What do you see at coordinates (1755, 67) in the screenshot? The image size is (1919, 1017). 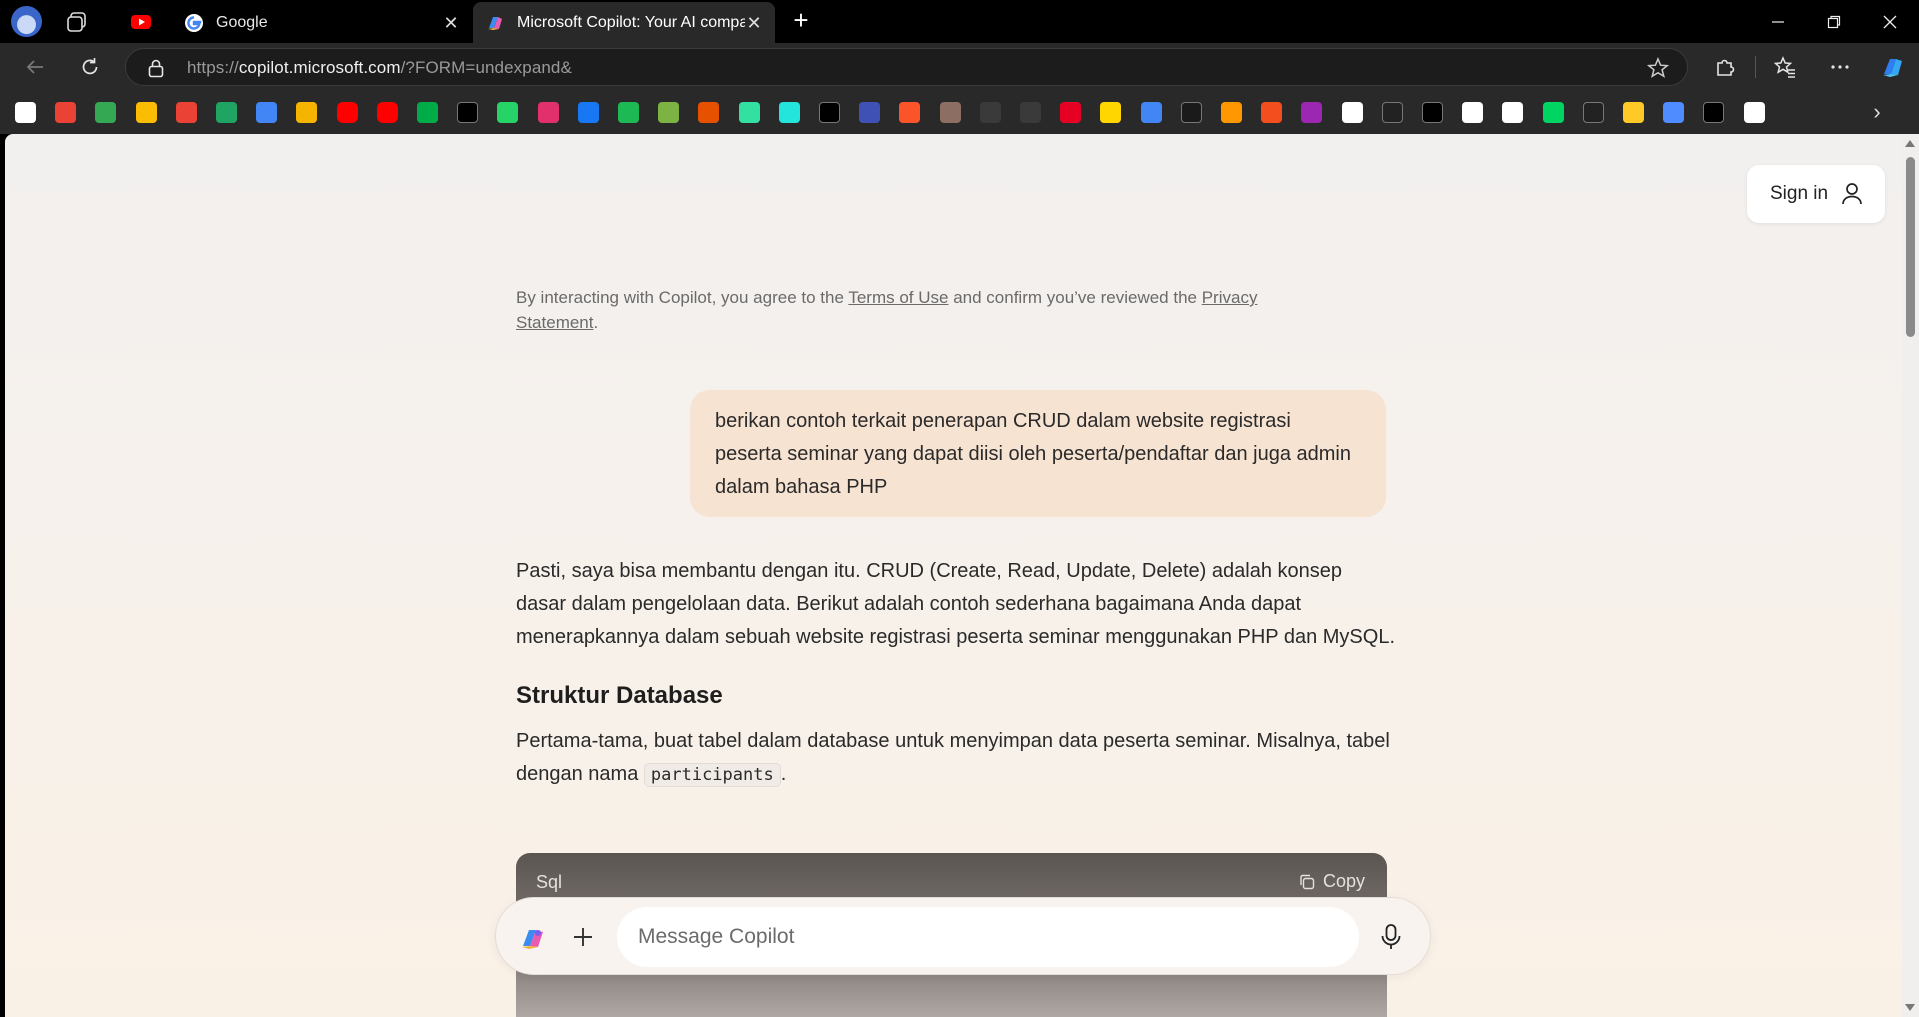 I see `toolbar-divider` at bounding box center [1755, 67].